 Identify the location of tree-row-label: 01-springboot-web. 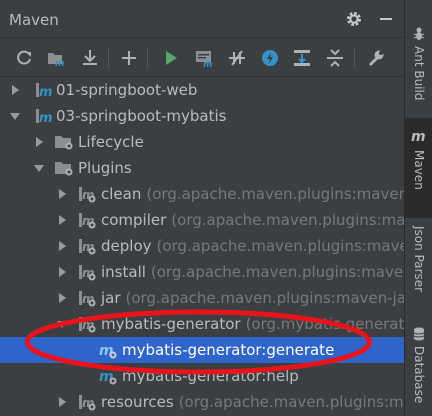
(127, 90).